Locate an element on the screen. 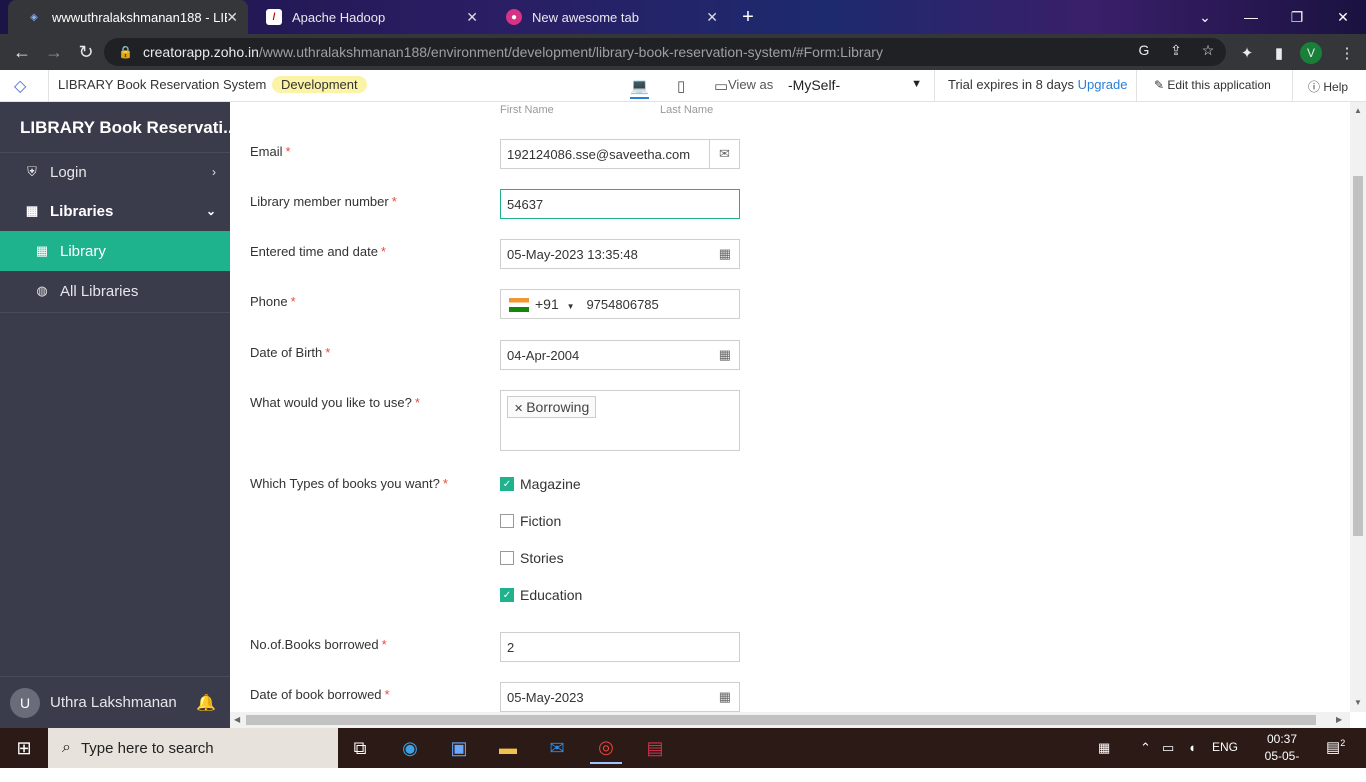 The height and width of the screenshot is (782, 1366). tab-library: ◈ wwwuthralakshmanan188 - LIBRA ✕ is located at coordinates (128, 17).